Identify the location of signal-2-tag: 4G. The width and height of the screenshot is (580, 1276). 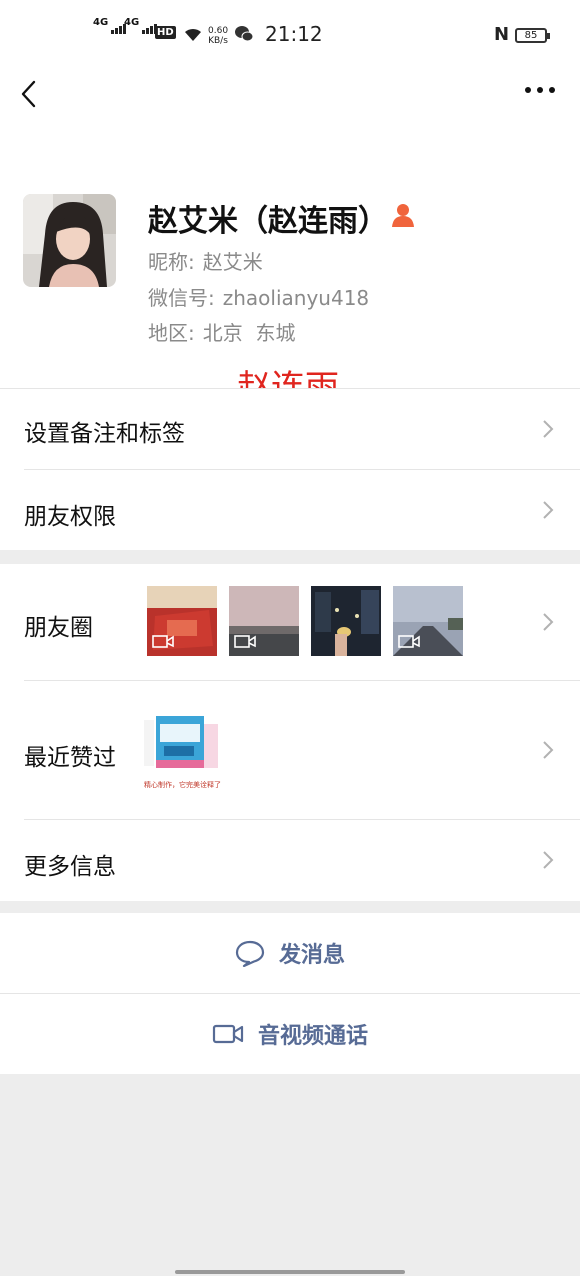
(132, 22).